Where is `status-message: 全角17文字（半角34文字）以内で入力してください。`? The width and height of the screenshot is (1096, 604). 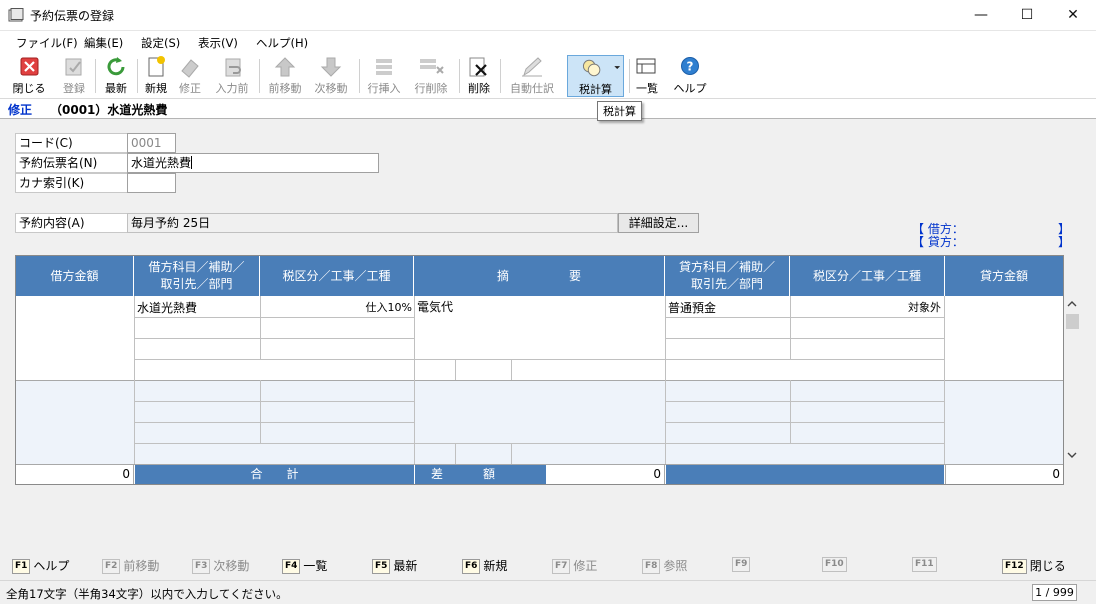 status-message: 全角17文字（半角34文字）以内で入力してください。 is located at coordinates (147, 594).